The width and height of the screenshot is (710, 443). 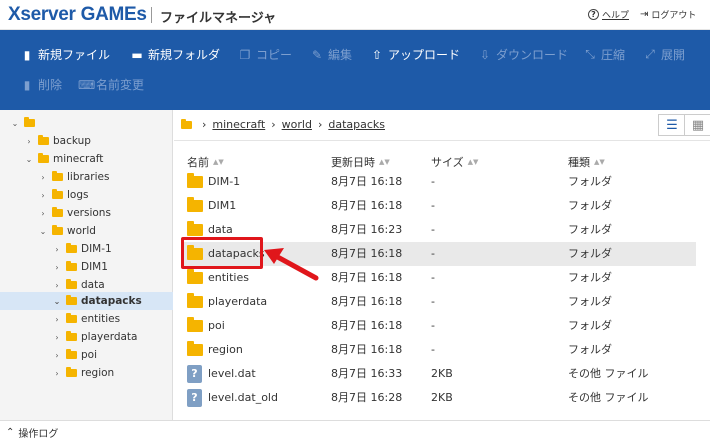 I want to click on operation-log-bar: ⌃ 操作ログ, so click(x=355, y=431).